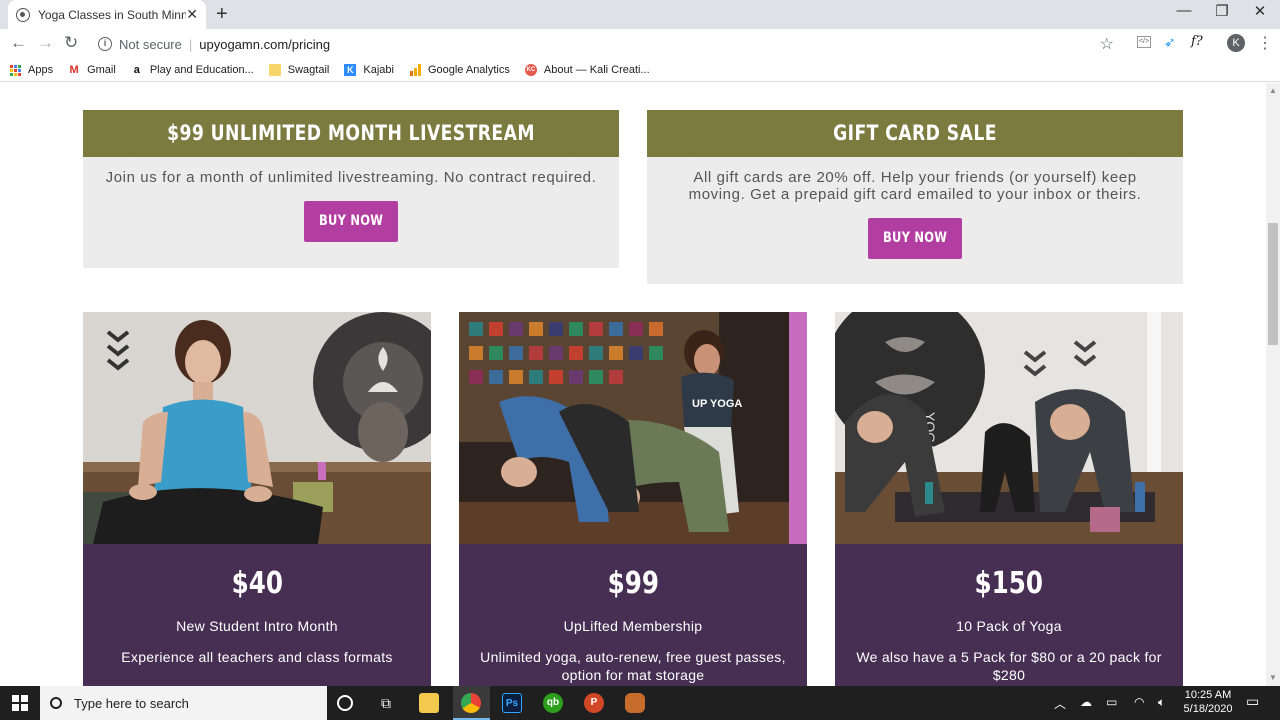 The height and width of the screenshot is (720, 1280). What do you see at coordinates (1208, 702) in the screenshot?
I see `system-clock: 10:25 AM 5/18/2020` at bounding box center [1208, 702].